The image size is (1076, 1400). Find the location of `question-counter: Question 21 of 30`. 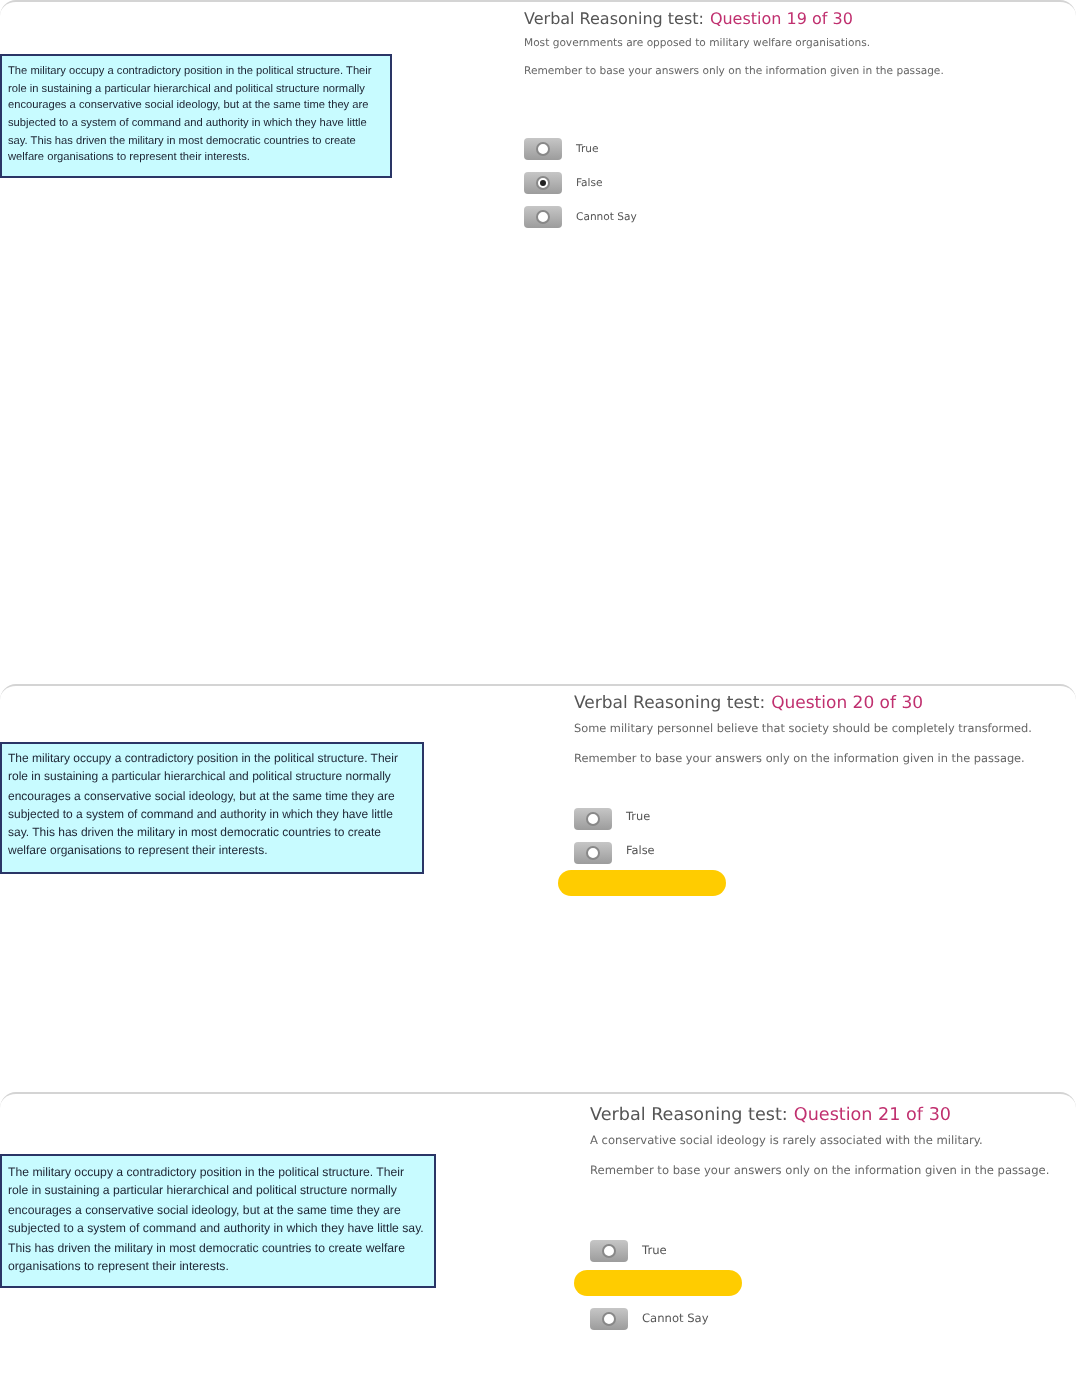

question-counter: Question 21 of 30 is located at coordinates (872, 1116).